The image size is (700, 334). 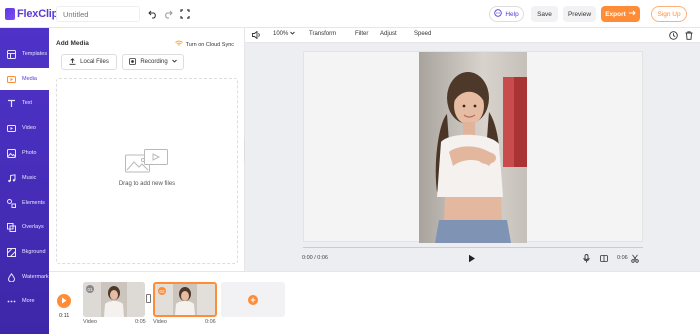 What do you see at coordinates (185, 299) in the screenshot?
I see `timeline-clip-2: 02` at bounding box center [185, 299].